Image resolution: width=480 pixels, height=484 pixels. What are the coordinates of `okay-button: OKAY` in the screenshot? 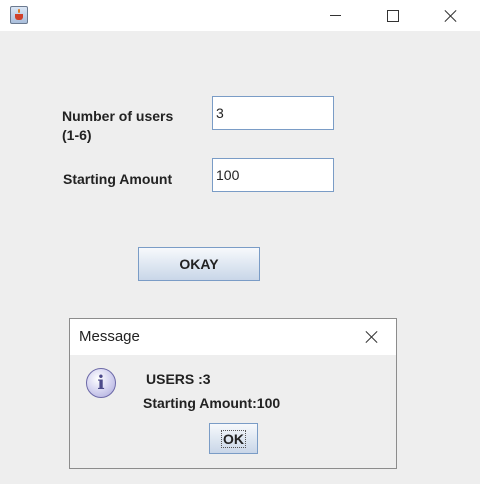 It's located at (199, 264).